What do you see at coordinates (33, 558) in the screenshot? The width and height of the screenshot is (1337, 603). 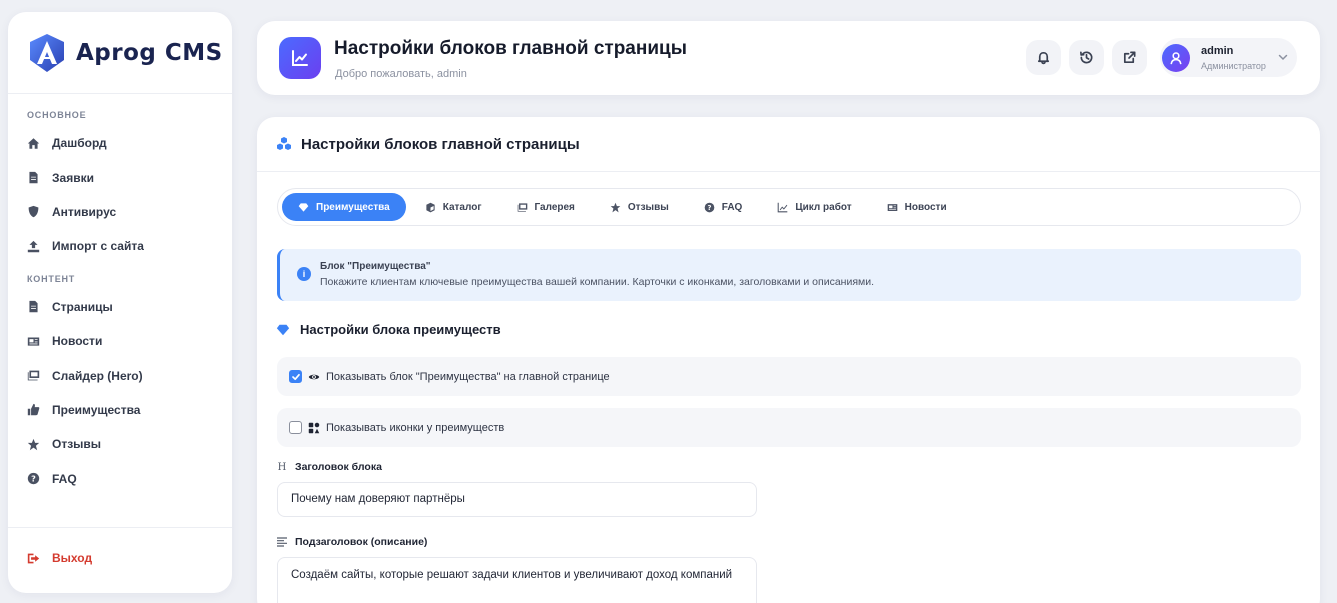 I see `logout-icon` at bounding box center [33, 558].